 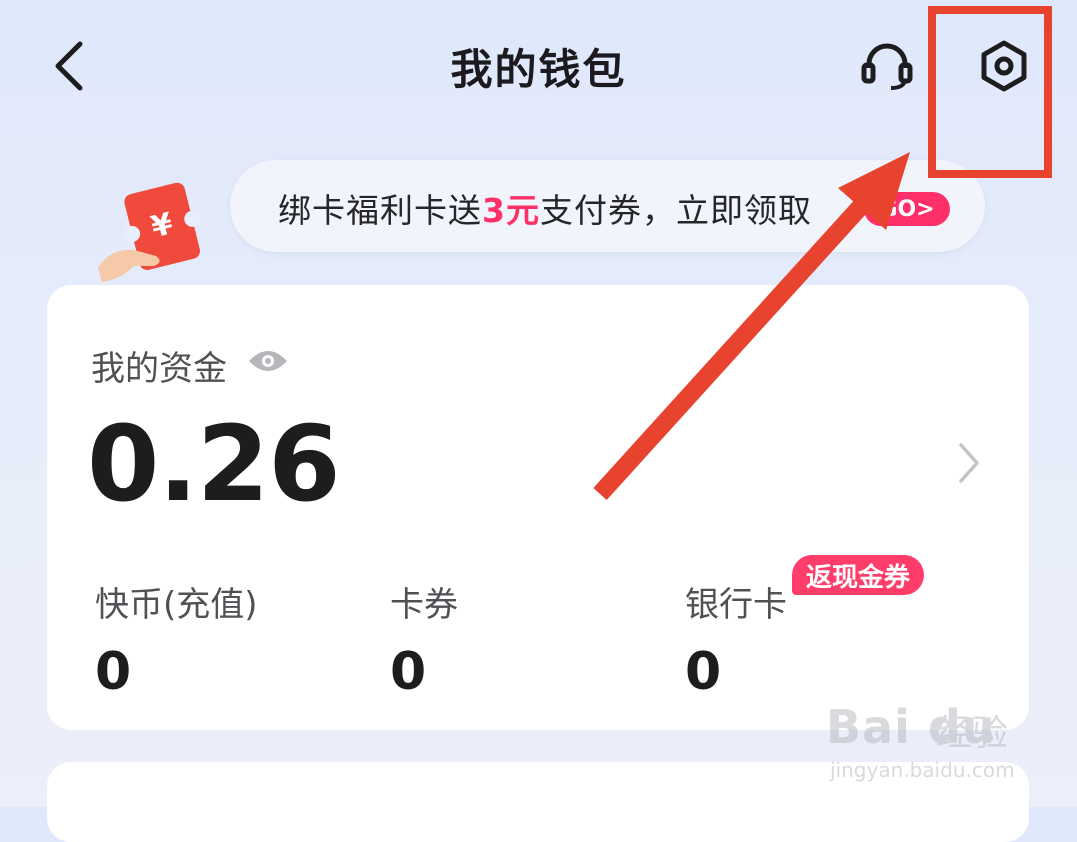 What do you see at coordinates (972, 733) in the screenshot?
I see `watermark-text: 经验` at bounding box center [972, 733].